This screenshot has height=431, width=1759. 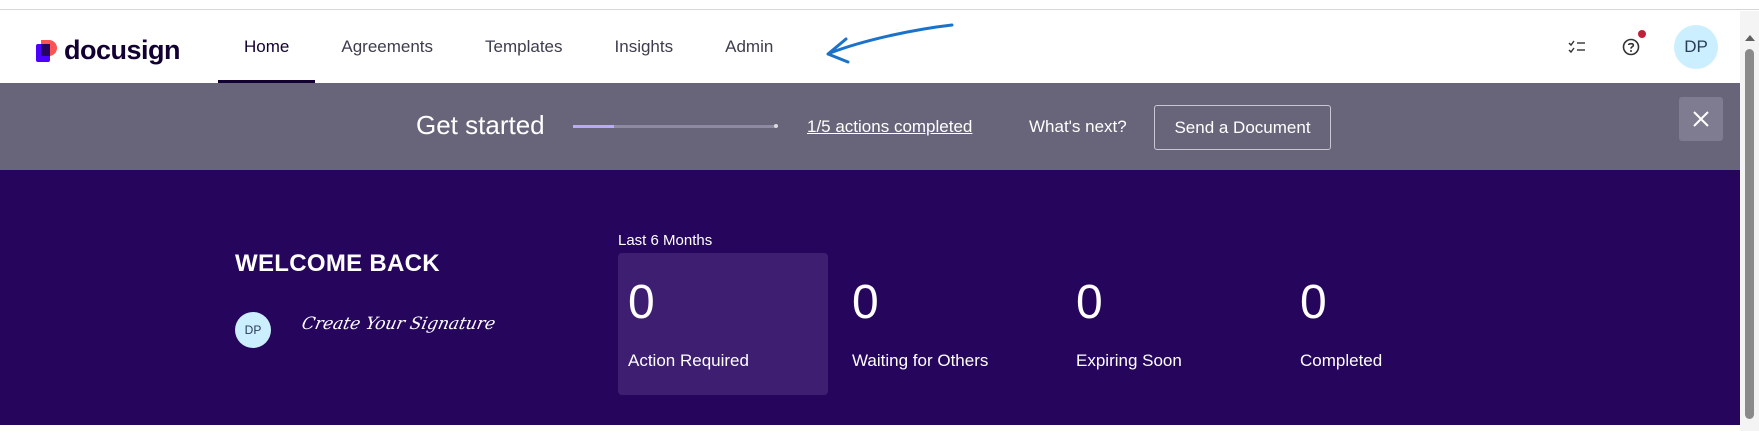 I want to click on stat-card-completed: 0 Completed, so click(x=1395, y=324).